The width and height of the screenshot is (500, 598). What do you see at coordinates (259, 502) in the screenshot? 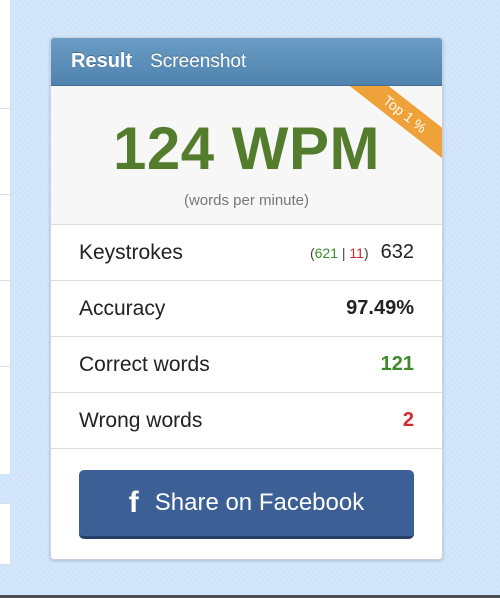
I see `share-facebook-label: Share on Facebook` at bounding box center [259, 502].